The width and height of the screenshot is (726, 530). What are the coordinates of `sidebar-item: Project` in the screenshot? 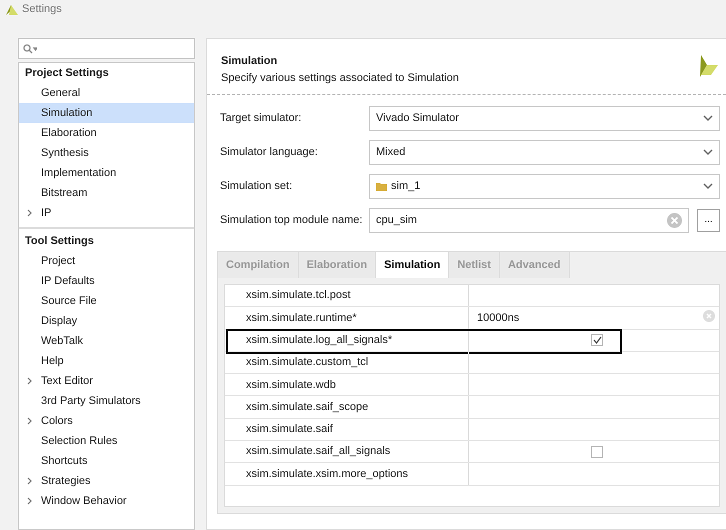 It's located at (106, 261).